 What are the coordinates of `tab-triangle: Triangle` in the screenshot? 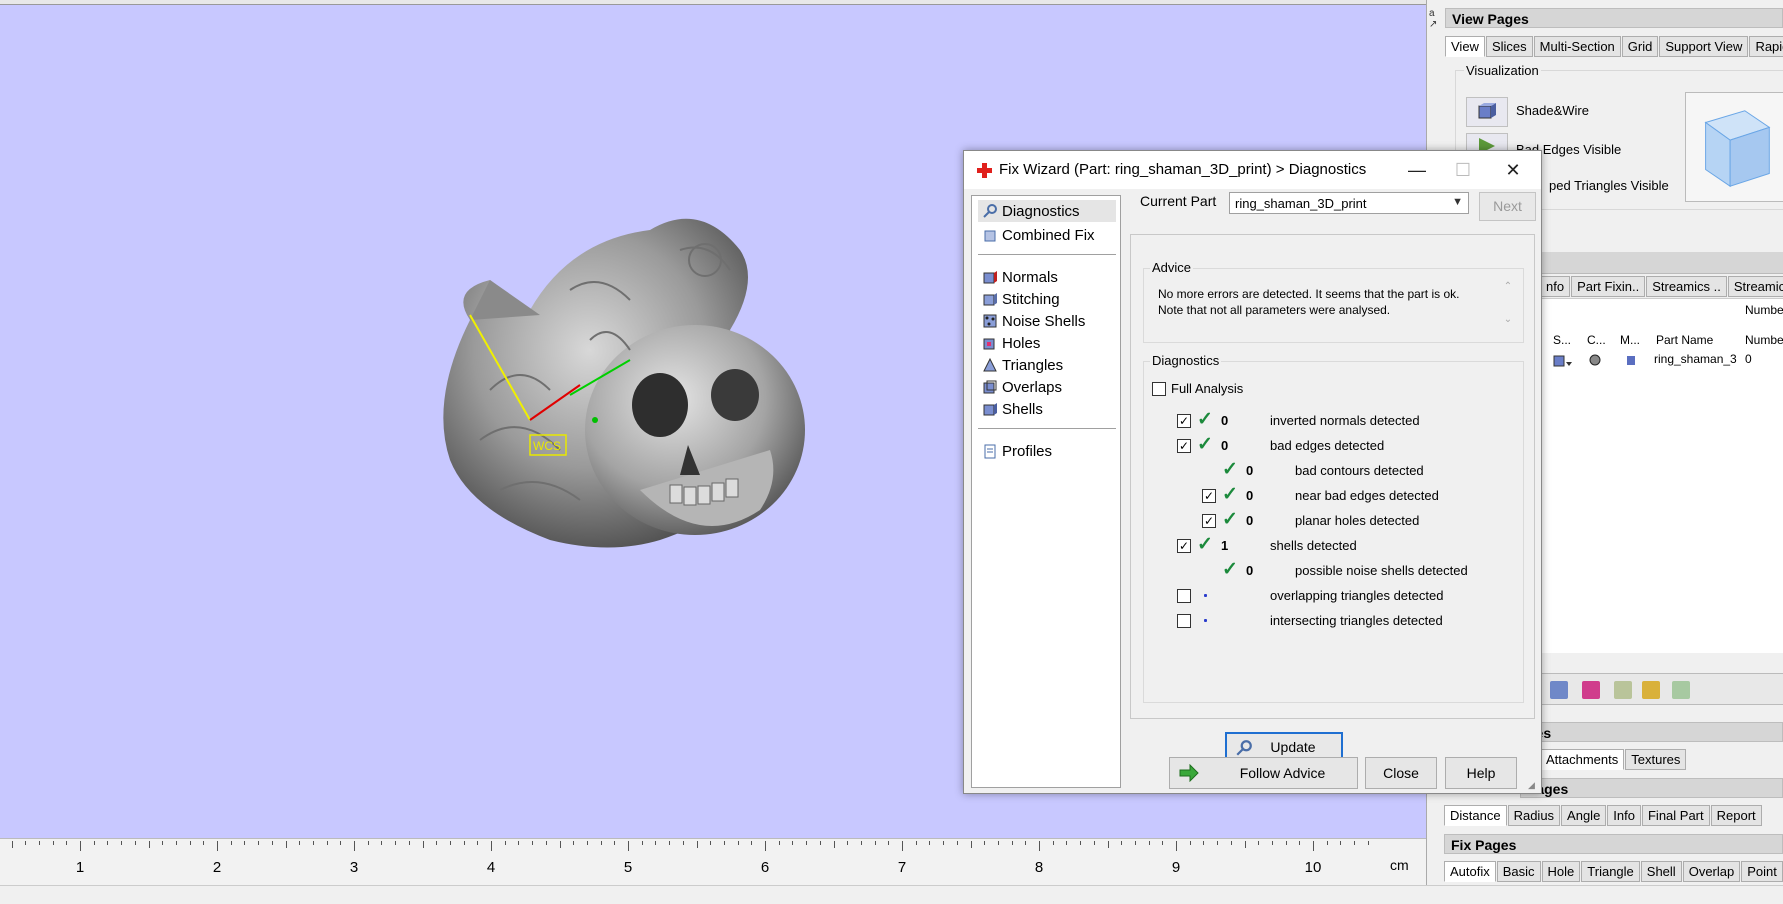 It's located at (1610, 871).